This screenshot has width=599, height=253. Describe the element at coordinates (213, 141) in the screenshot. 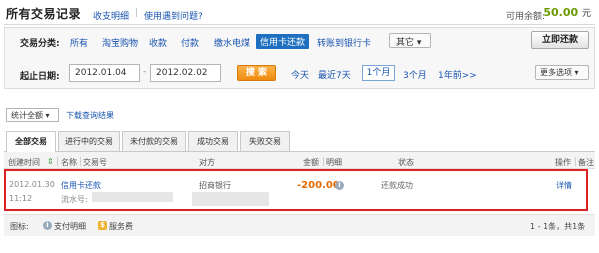

I see `tab-success: 成功交易` at that location.